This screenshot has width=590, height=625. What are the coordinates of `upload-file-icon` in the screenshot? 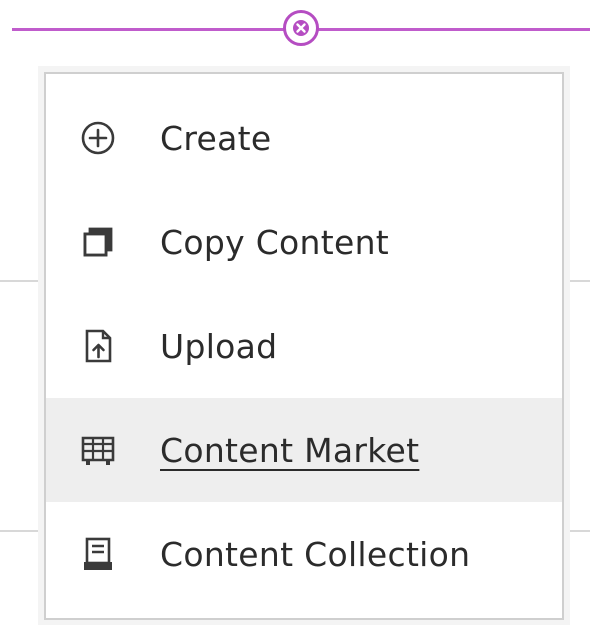 It's located at (98, 346).